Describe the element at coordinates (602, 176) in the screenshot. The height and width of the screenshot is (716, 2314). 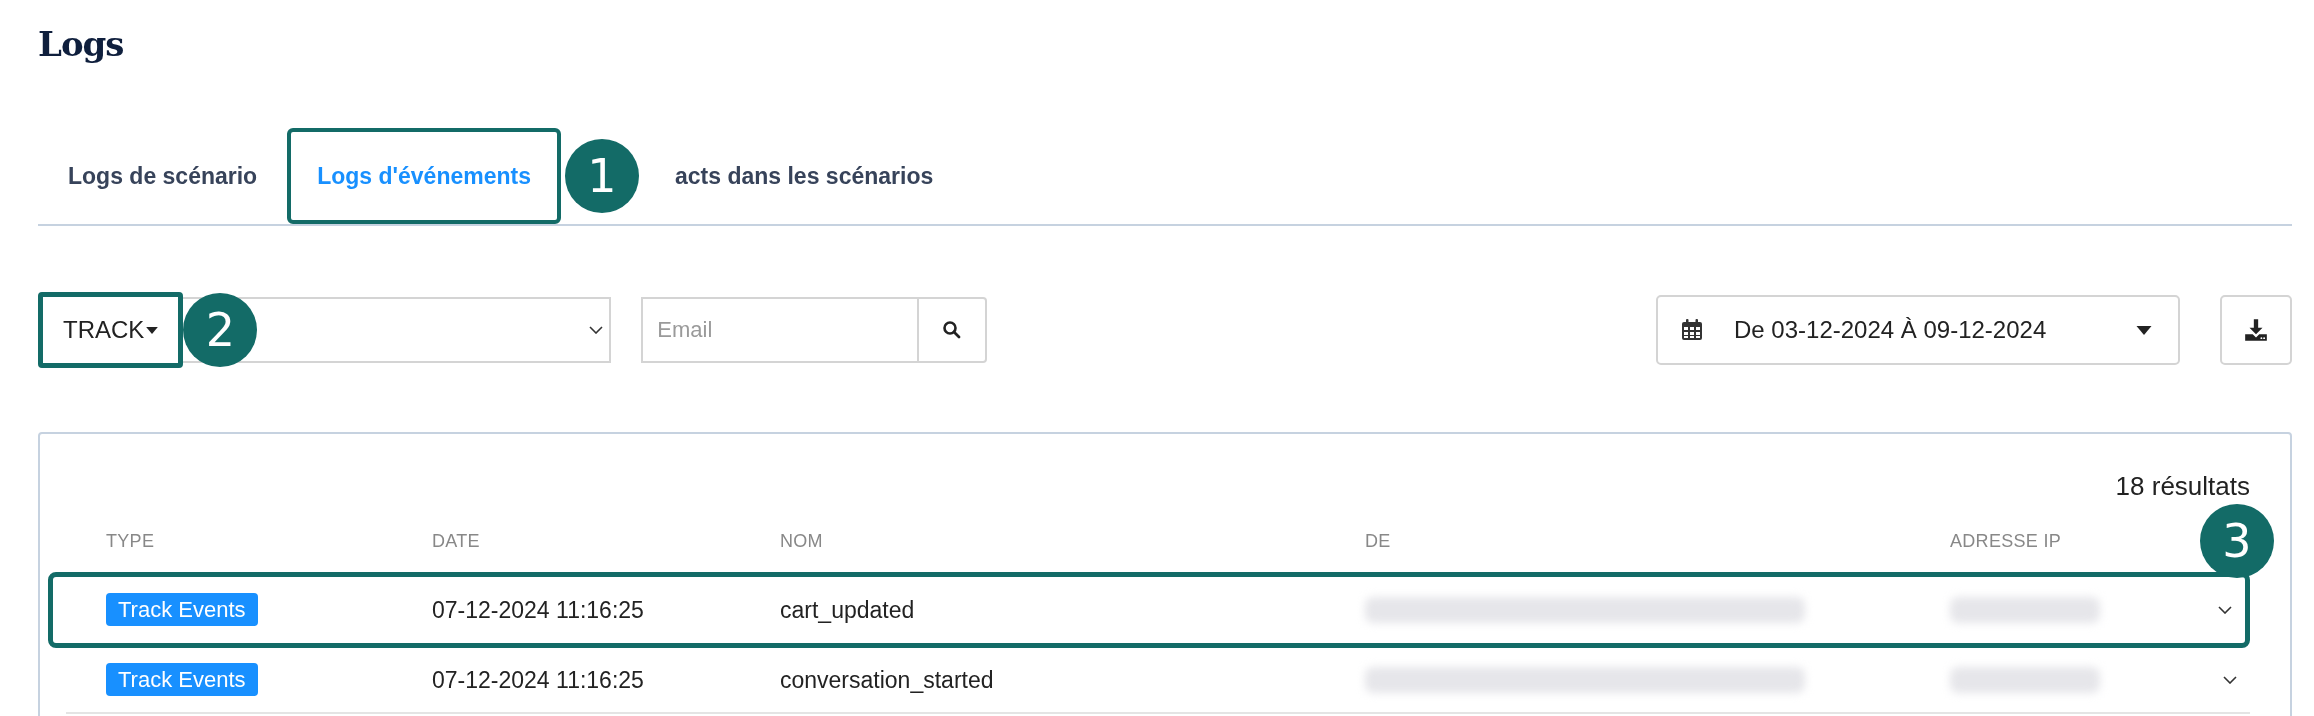
I see `callout-number: 1` at that location.